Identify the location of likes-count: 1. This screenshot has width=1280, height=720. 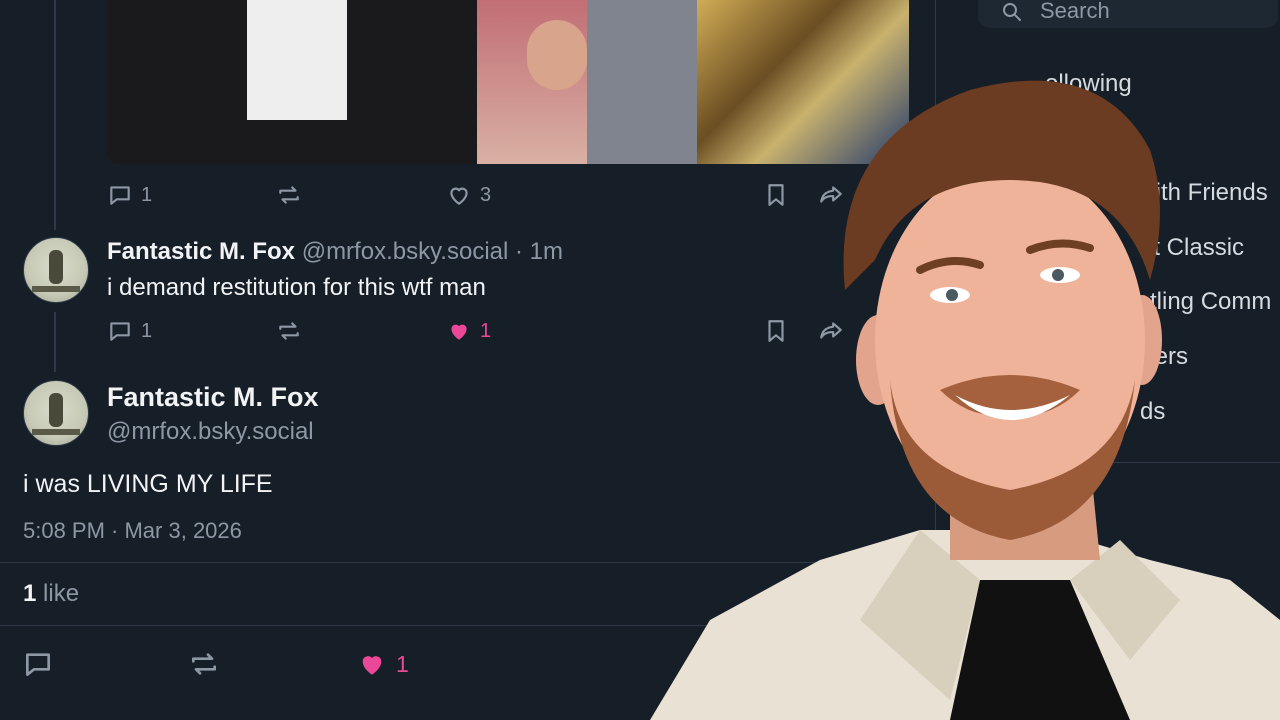
(30, 593).